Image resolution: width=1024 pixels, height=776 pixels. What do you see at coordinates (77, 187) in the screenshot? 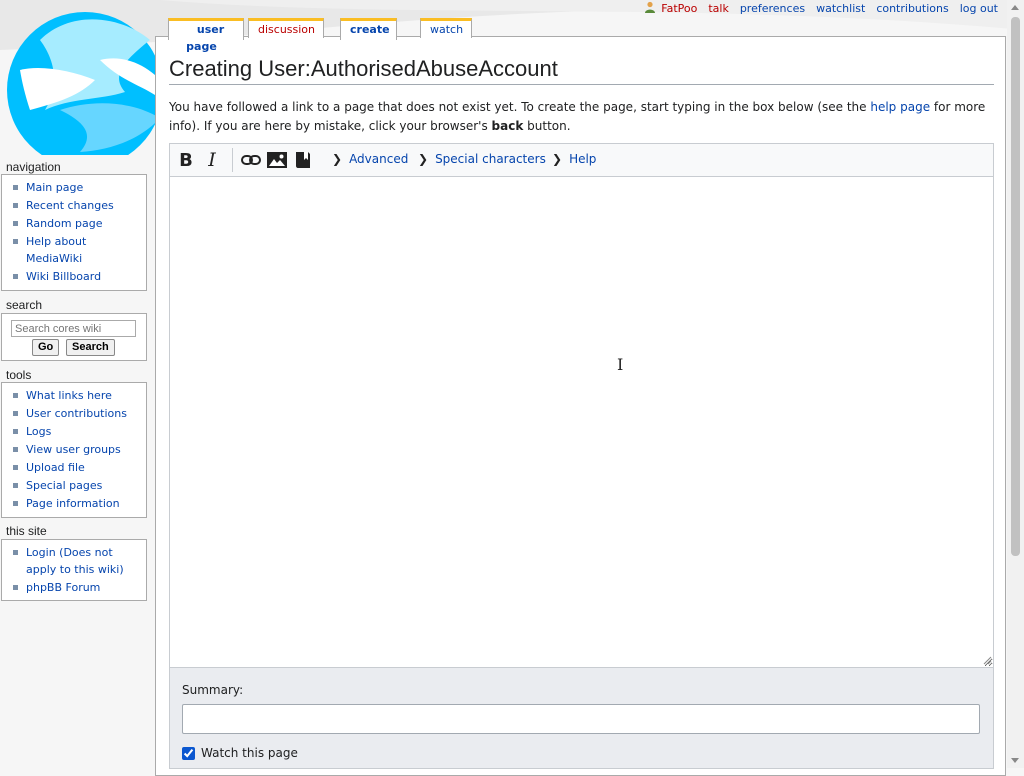
I see `sidebar-item-main-page: Main page` at bounding box center [77, 187].